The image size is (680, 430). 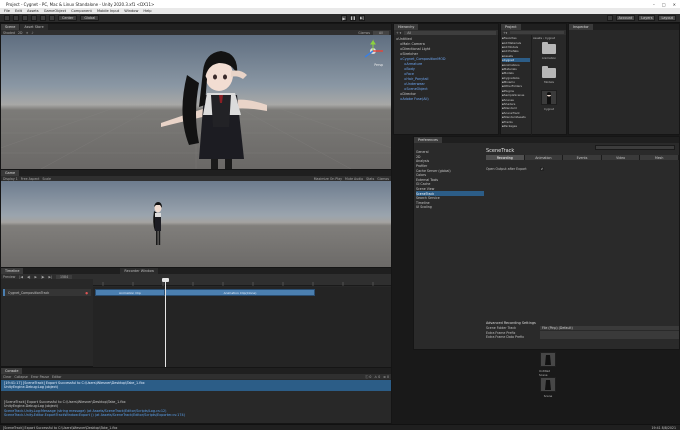 What do you see at coordinates (416, 48) in the screenshot?
I see `hierarchy-item-label: Directional Light` at bounding box center [416, 48].